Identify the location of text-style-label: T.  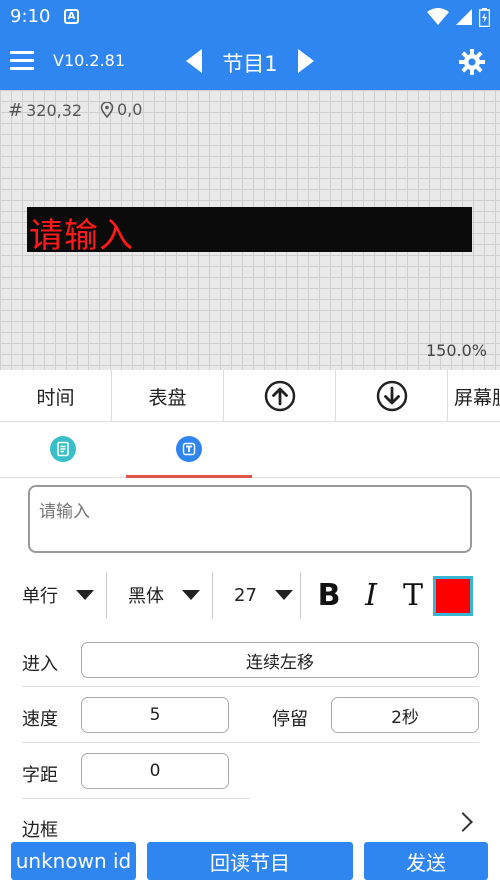
(412, 595).